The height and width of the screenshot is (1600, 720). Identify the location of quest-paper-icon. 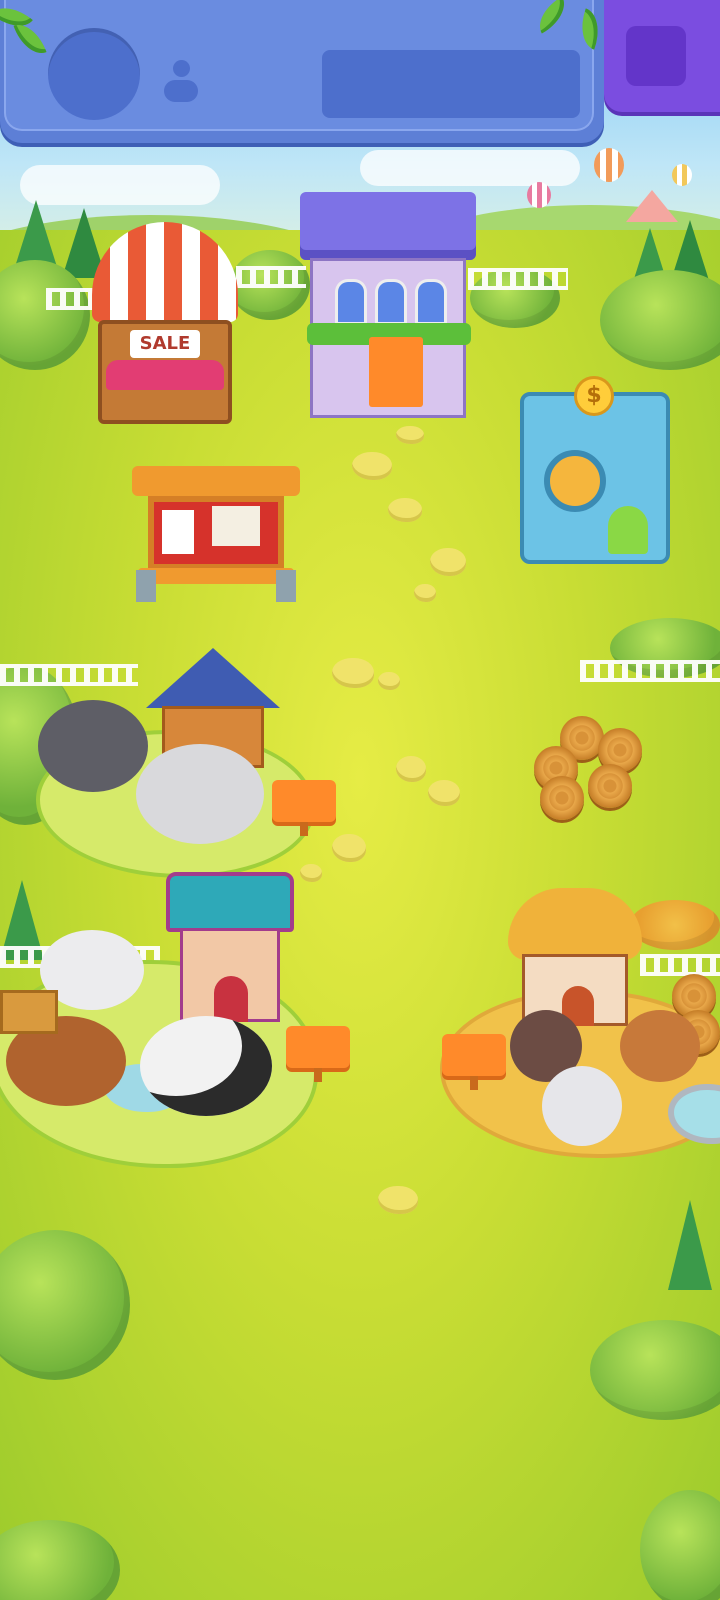
(178, 532).